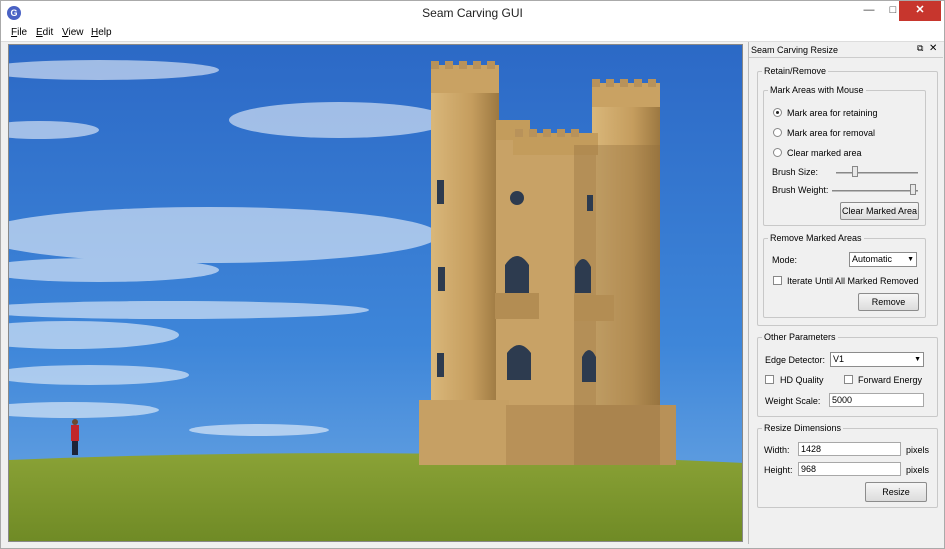 This screenshot has height=549, width=945. What do you see at coordinates (769, 379) in the screenshot?
I see `hd-quality-checkbox` at bounding box center [769, 379].